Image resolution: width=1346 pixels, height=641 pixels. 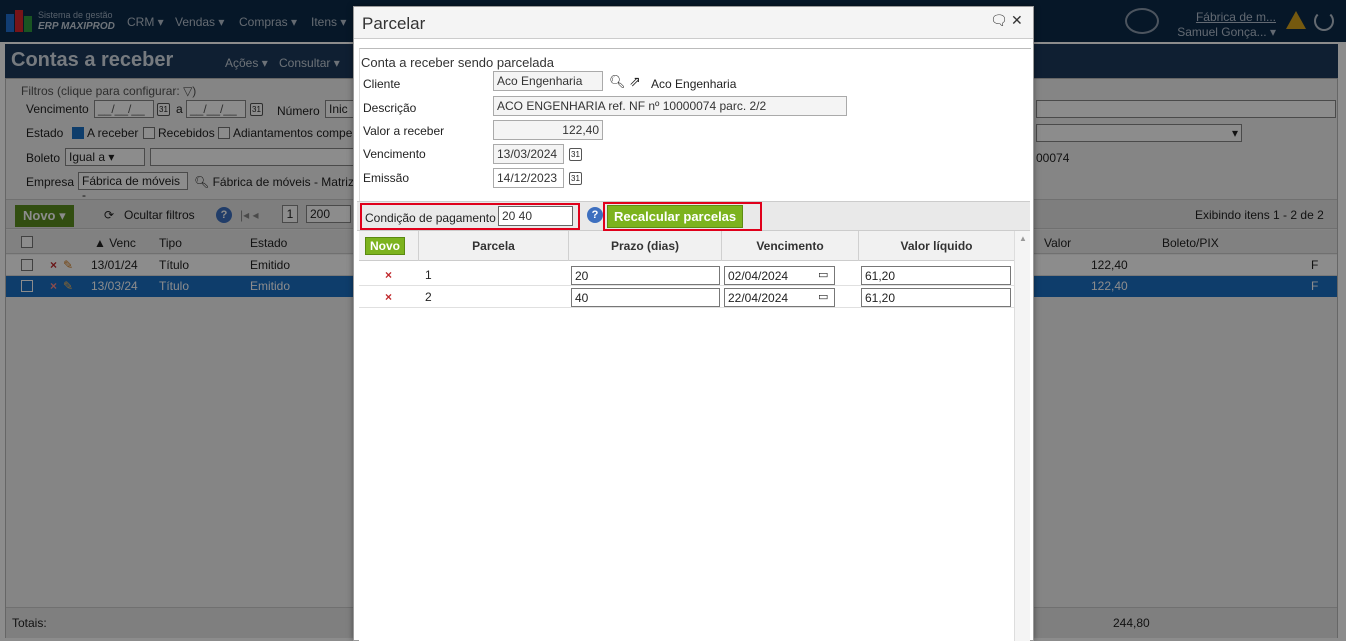 I want to click on dialog-title: Parcelar, so click(x=394, y=23).